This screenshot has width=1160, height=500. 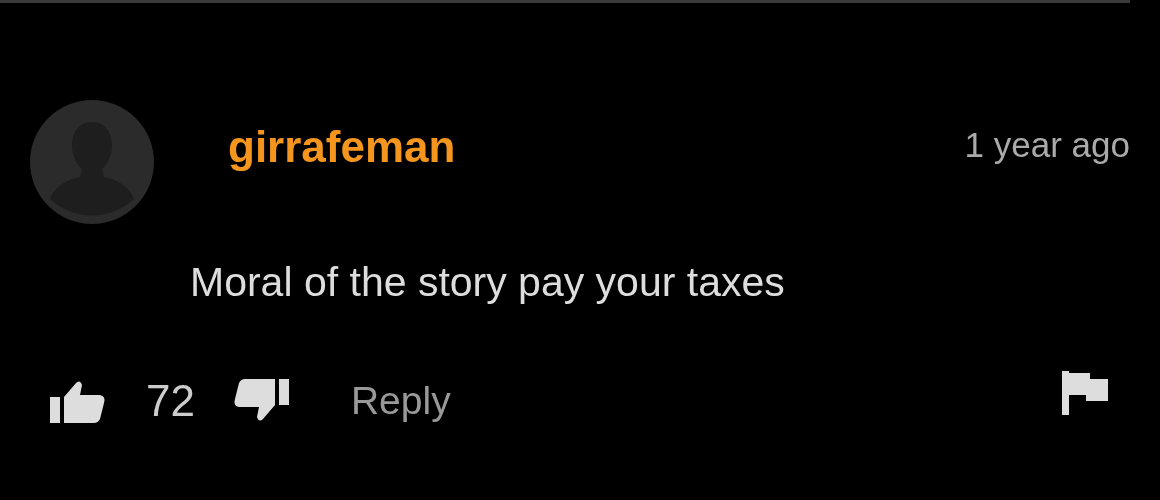 I want to click on reply-button: Reply, so click(x=400, y=401).